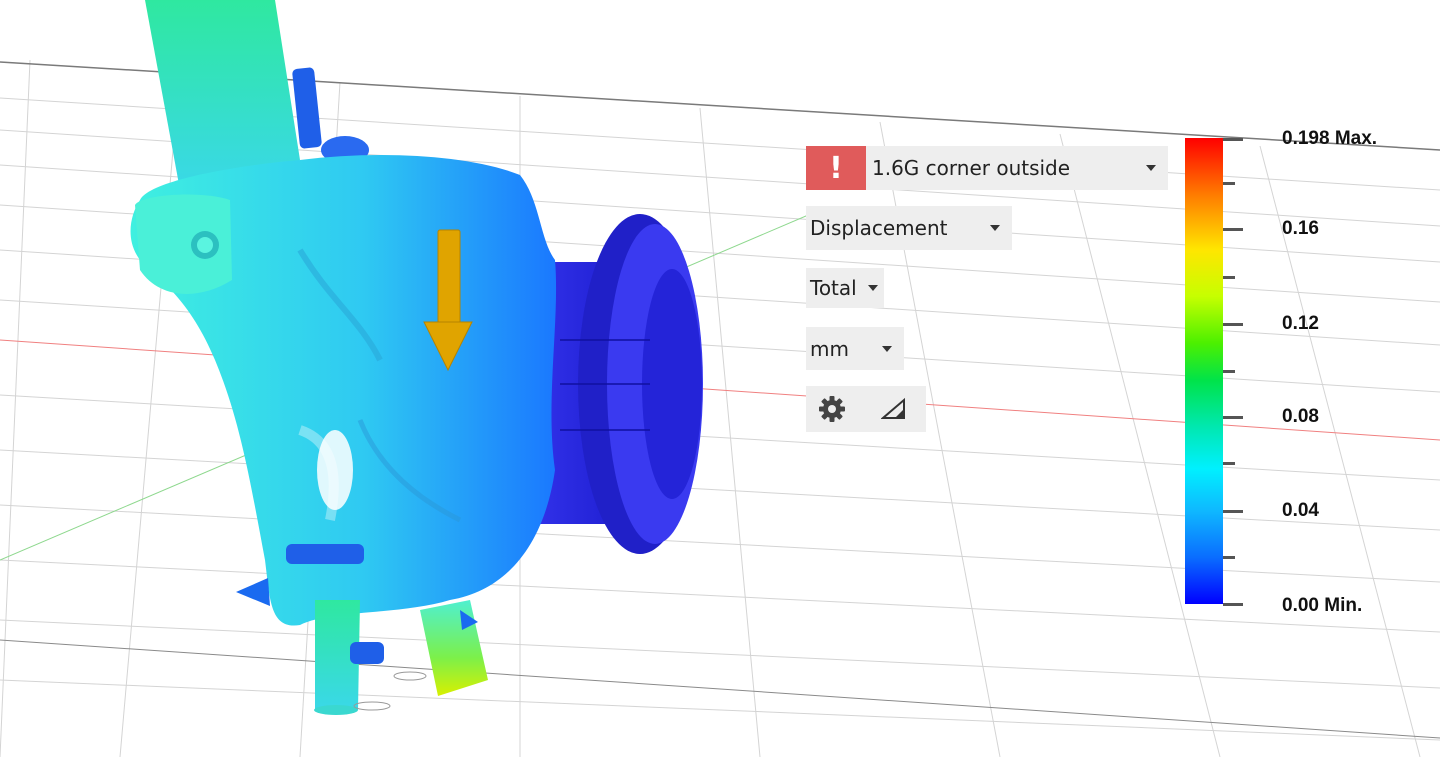 This screenshot has width=1440, height=757. What do you see at coordinates (307, 108) in the screenshot?
I see `fixture-pin` at bounding box center [307, 108].